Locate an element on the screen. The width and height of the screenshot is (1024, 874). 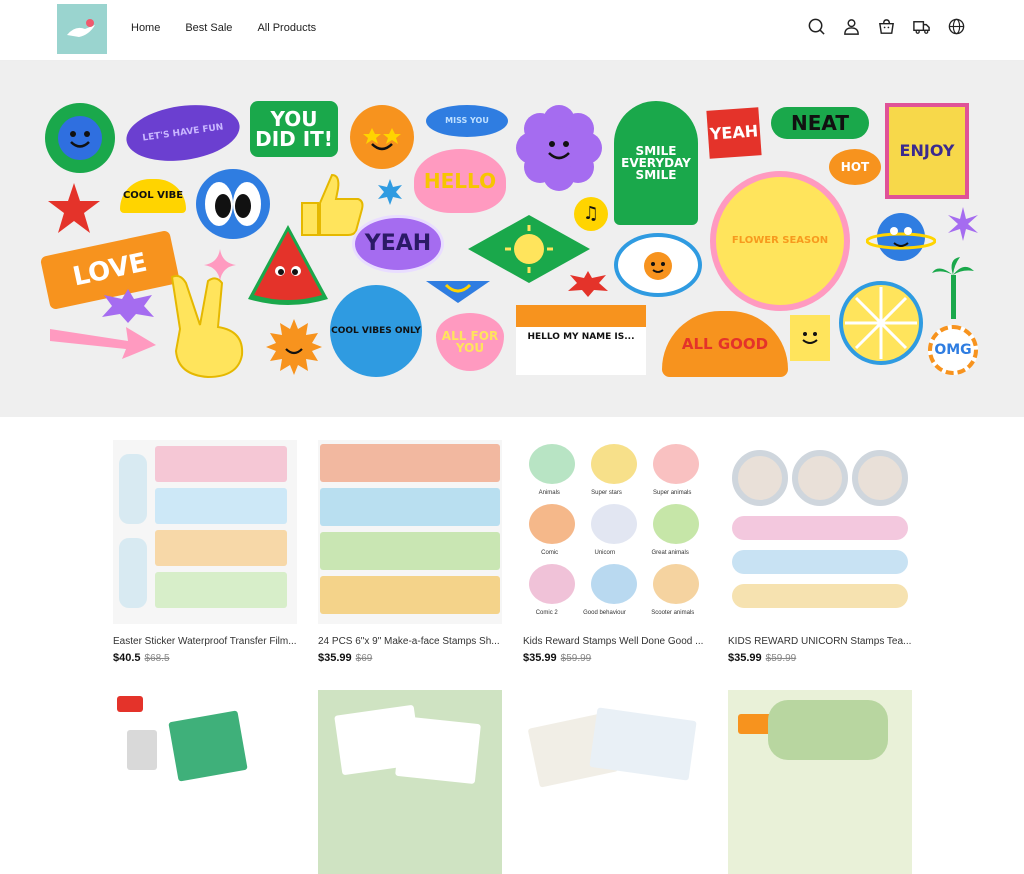
header-actions is located at coordinates (886, 26).